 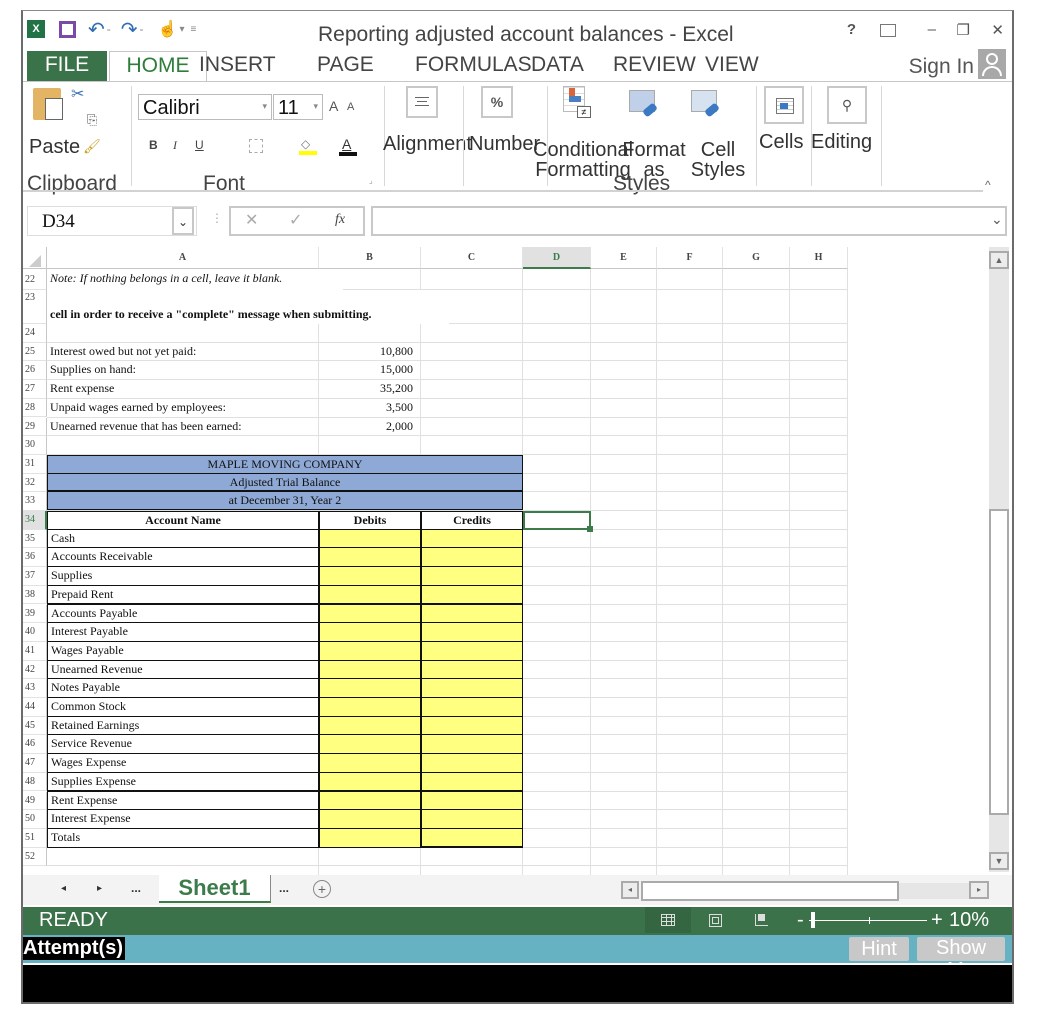 I want to click on insert-function-button: fx, so click(x=340, y=220).